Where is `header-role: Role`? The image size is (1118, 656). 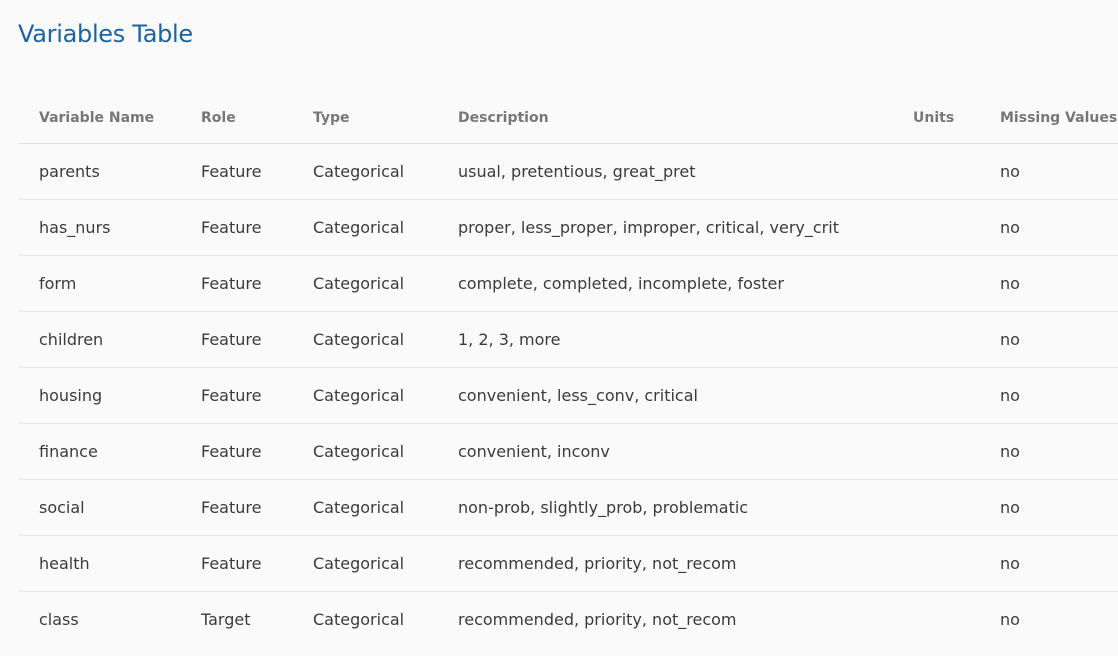
header-role: Role is located at coordinates (237, 118).